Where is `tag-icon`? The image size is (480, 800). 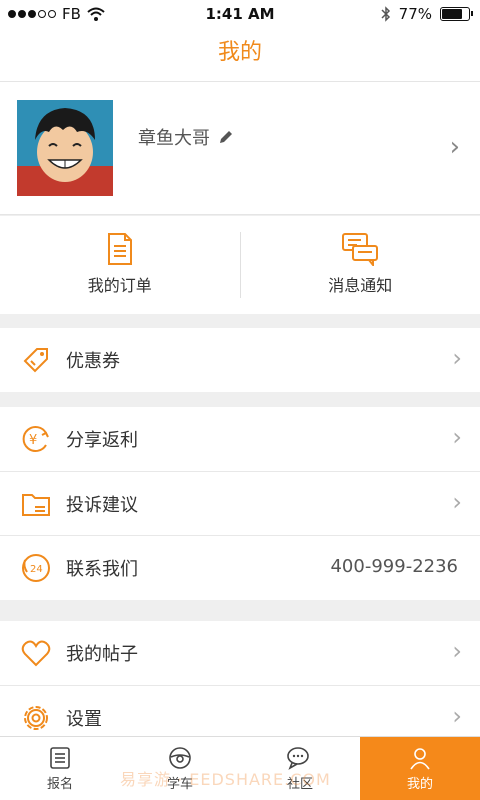
tag-icon is located at coordinates (35, 360).